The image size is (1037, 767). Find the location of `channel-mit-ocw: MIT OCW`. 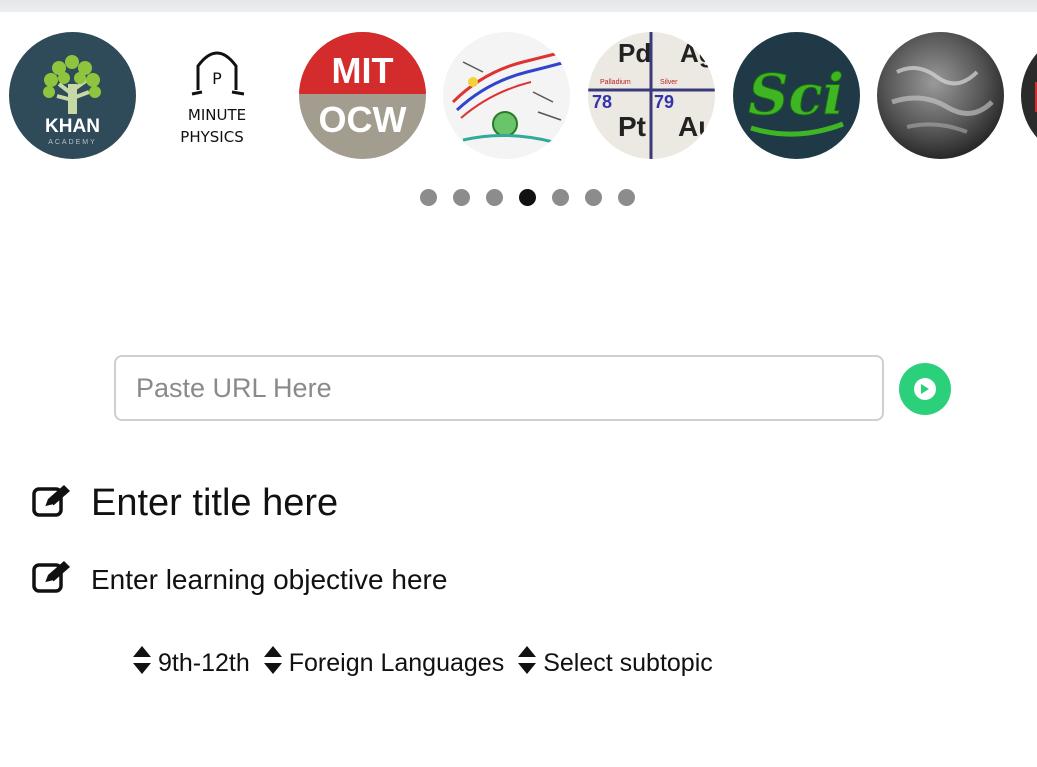

channel-mit-ocw: MIT OCW is located at coordinates (362, 95).